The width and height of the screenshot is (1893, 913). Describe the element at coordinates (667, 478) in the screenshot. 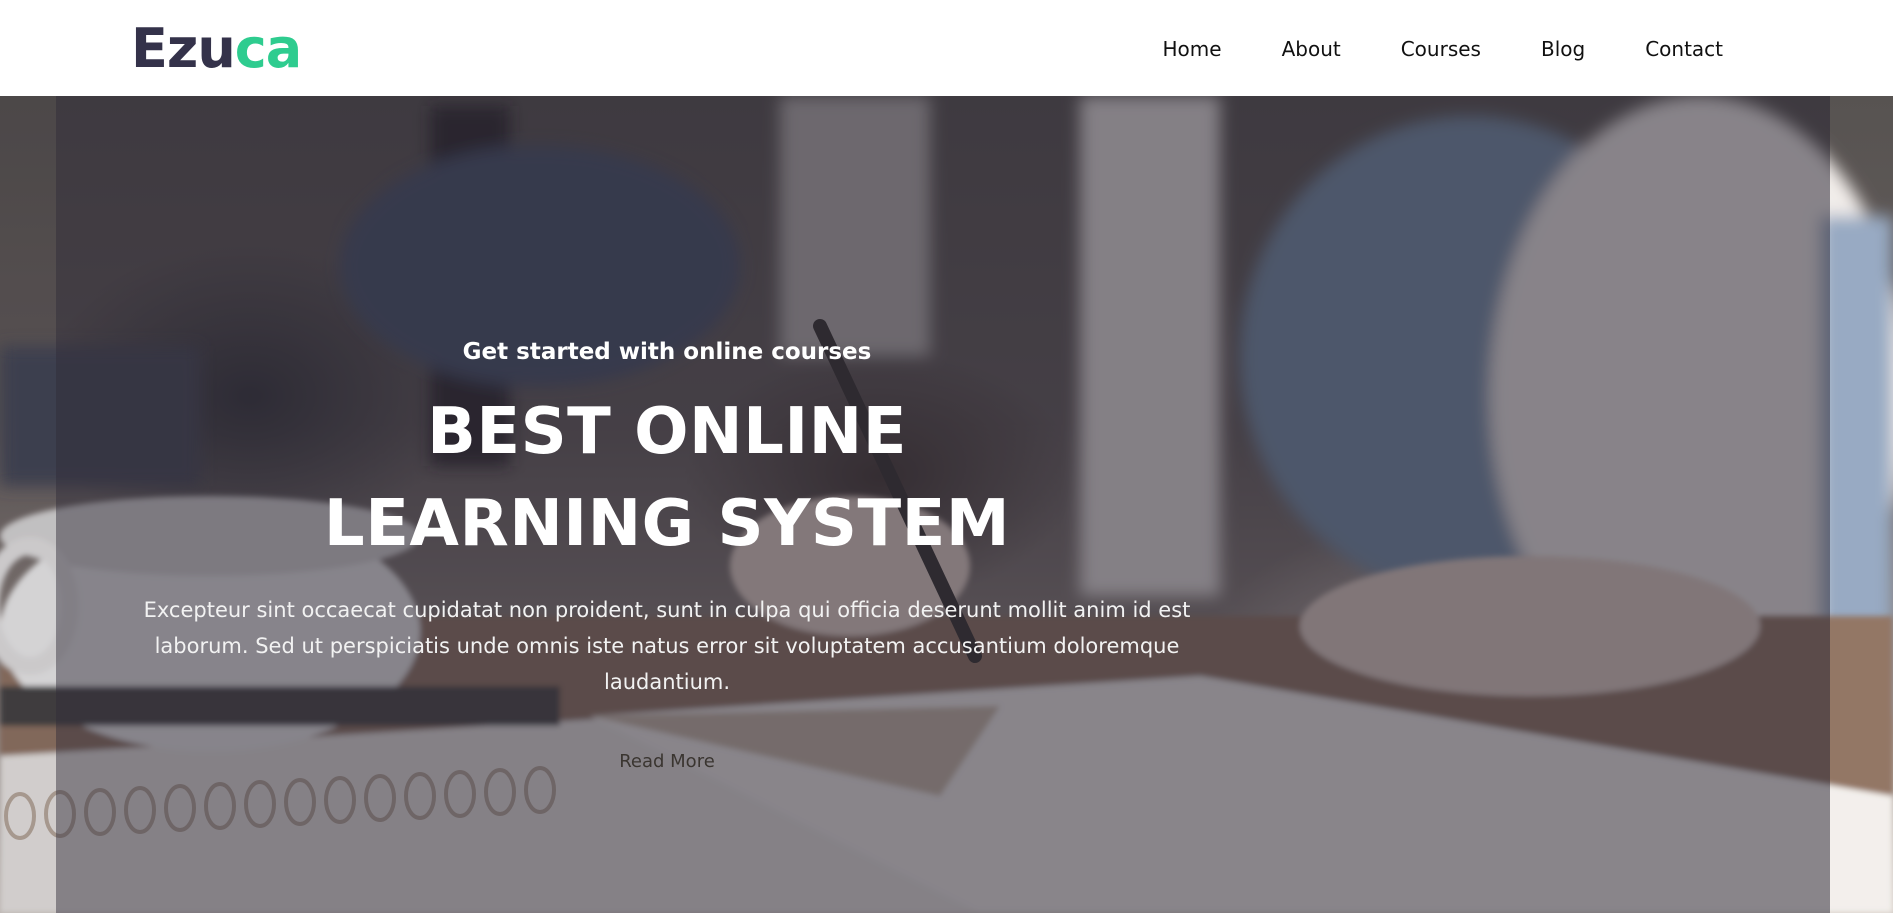

I see `hero-title: BEST ONLINE LEARNING SYSTEM` at that location.